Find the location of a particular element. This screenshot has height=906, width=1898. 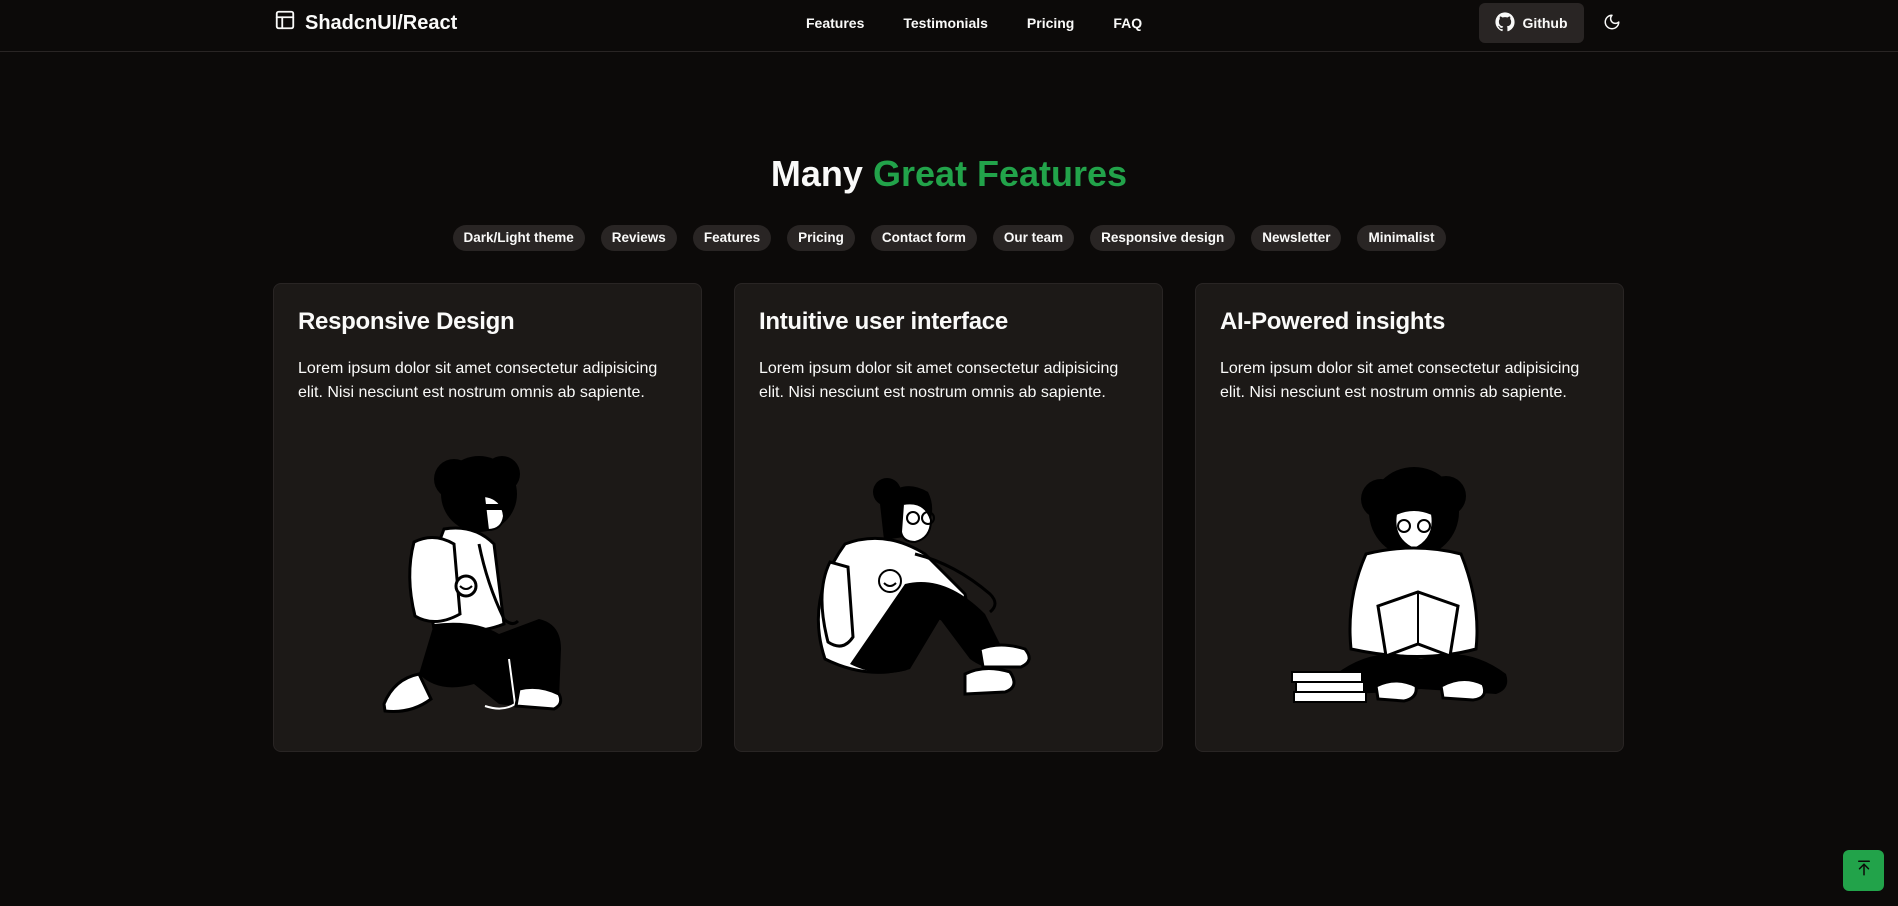

card-title: Responsive Design is located at coordinates (406, 321).